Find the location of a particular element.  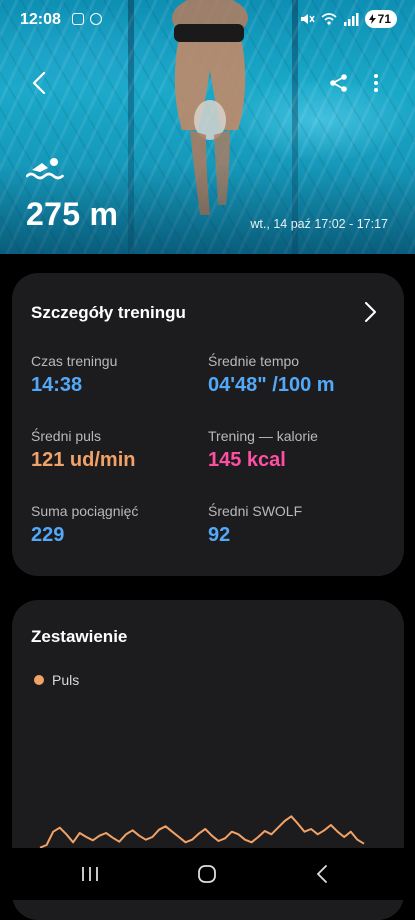

stat-value: 92 is located at coordinates (255, 535).